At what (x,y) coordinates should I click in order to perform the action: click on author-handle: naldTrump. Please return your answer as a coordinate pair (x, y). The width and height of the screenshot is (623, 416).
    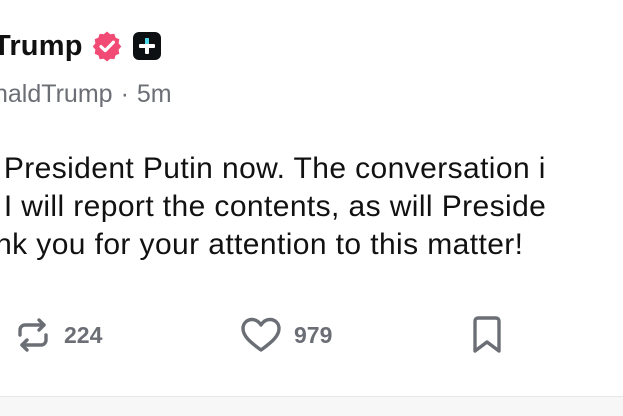
    Looking at the image, I should click on (56, 94).